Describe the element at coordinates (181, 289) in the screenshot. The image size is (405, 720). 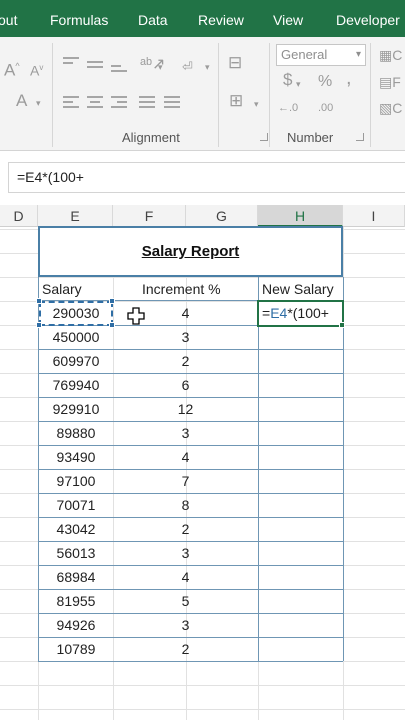
I see `increment-header: Increment %` at that location.